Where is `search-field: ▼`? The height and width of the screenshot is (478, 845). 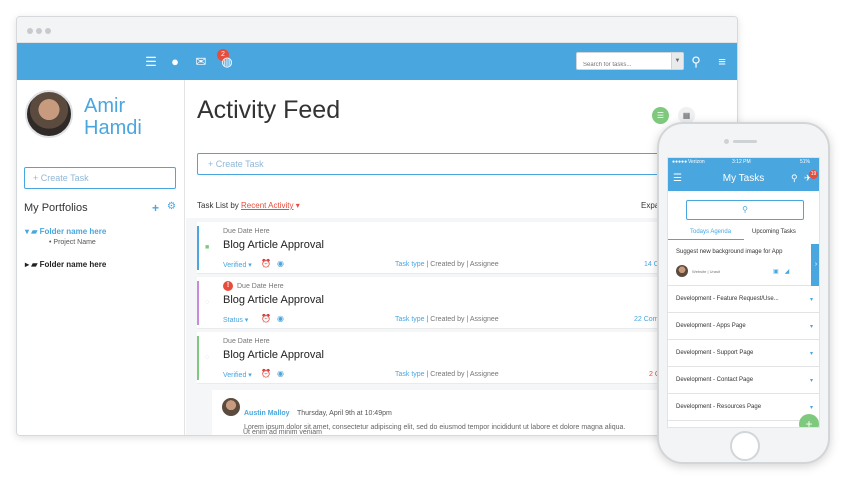
search-field: ▼ is located at coordinates (630, 62).